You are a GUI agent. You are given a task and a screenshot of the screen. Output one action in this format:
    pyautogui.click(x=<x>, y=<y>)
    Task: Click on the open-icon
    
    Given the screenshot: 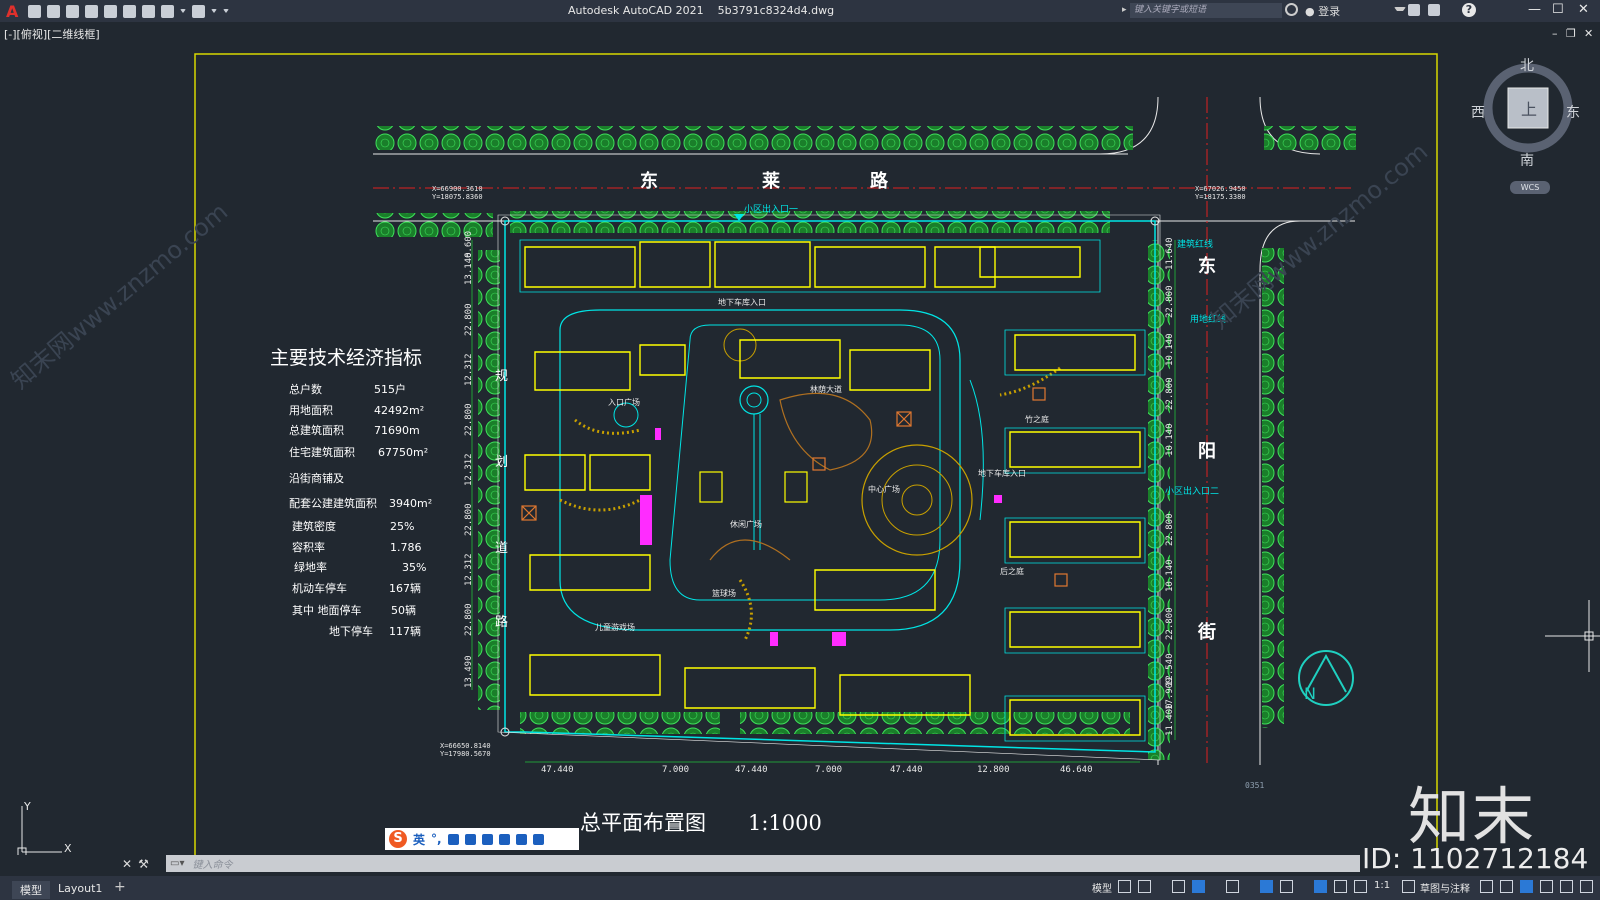 What is the action you would take?
    pyautogui.click(x=54, y=11)
    